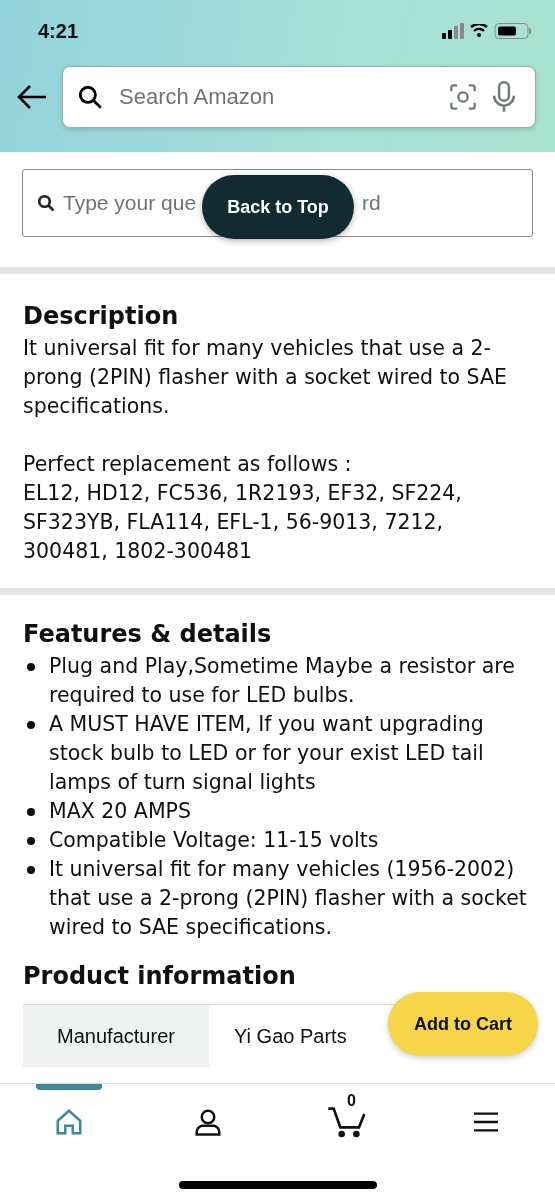 The width and height of the screenshot is (555, 1200). What do you see at coordinates (32, 97) in the screenshot?
I see `back-arrow-icon` at bounding box center [32, 97].